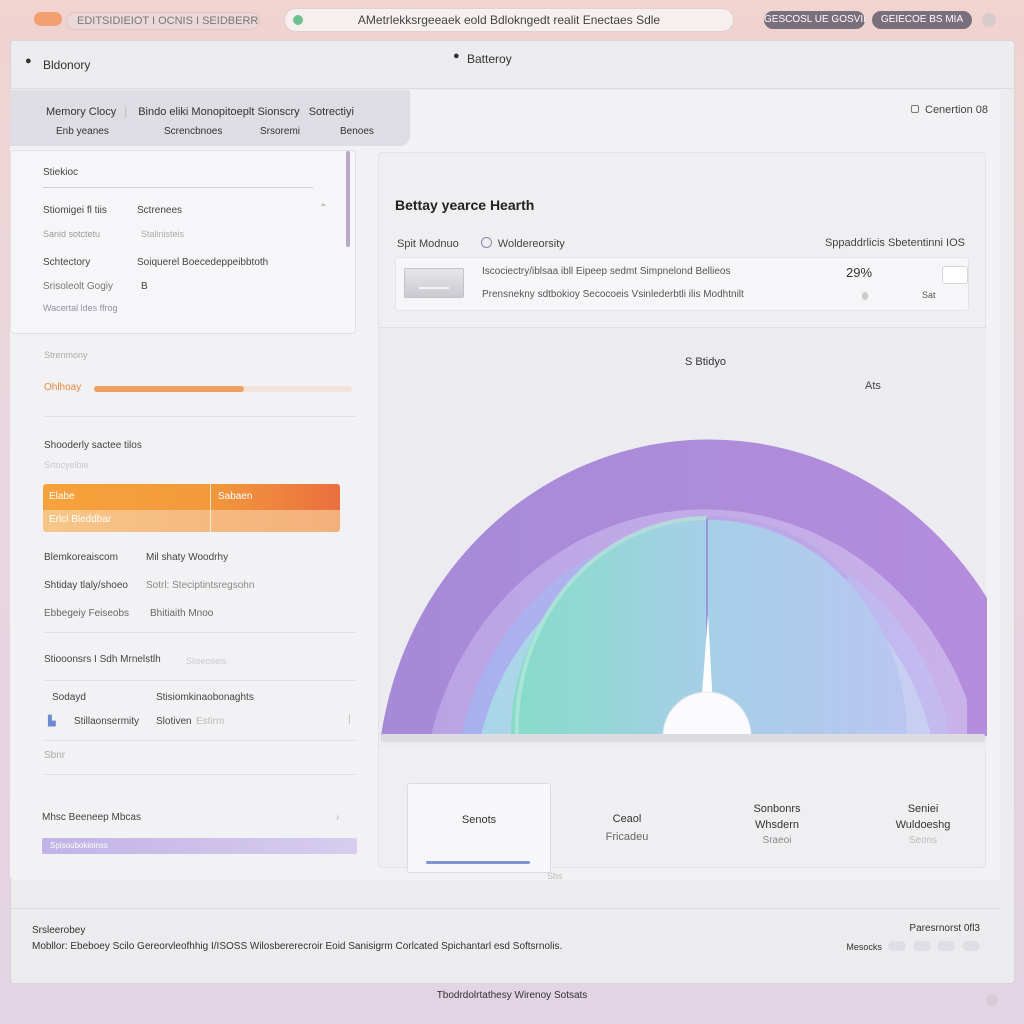 The height and width of the screenshot is (1024, 1024). Describe the element at coordinates (199, 846) in the screenshot. I see `lavender-bar: Spisoubokioinss` at that location.